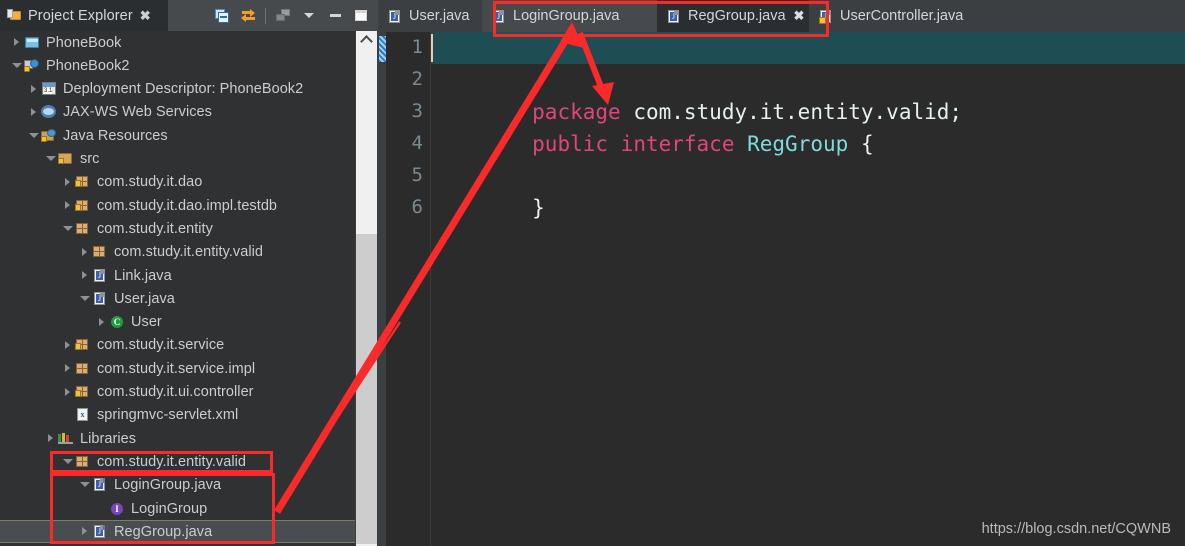 The image size is (1185, 546). What do you see at coordinates (417, 175) in the screenshot?
I see `line-number: 5` at bounding box center [417, 175].